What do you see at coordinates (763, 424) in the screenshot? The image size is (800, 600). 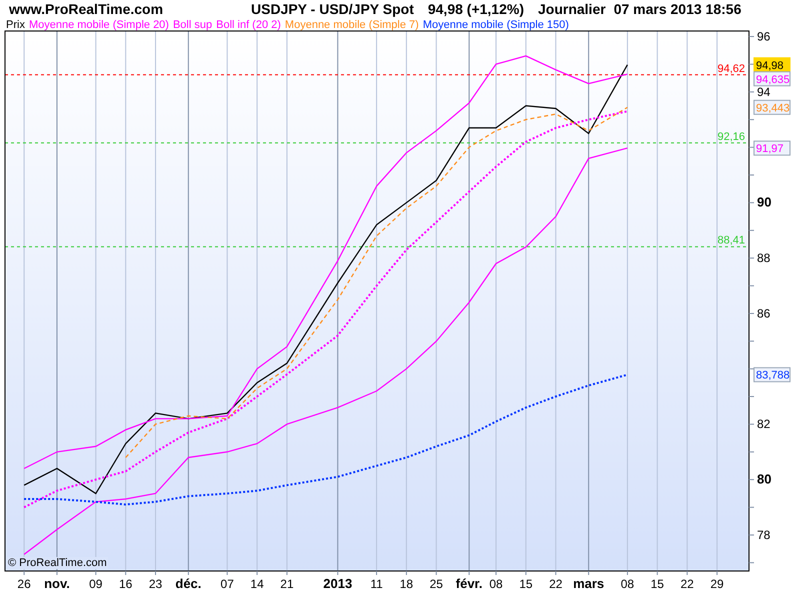 I see `y-axis-label: 82` at bounding box center [763, 424].